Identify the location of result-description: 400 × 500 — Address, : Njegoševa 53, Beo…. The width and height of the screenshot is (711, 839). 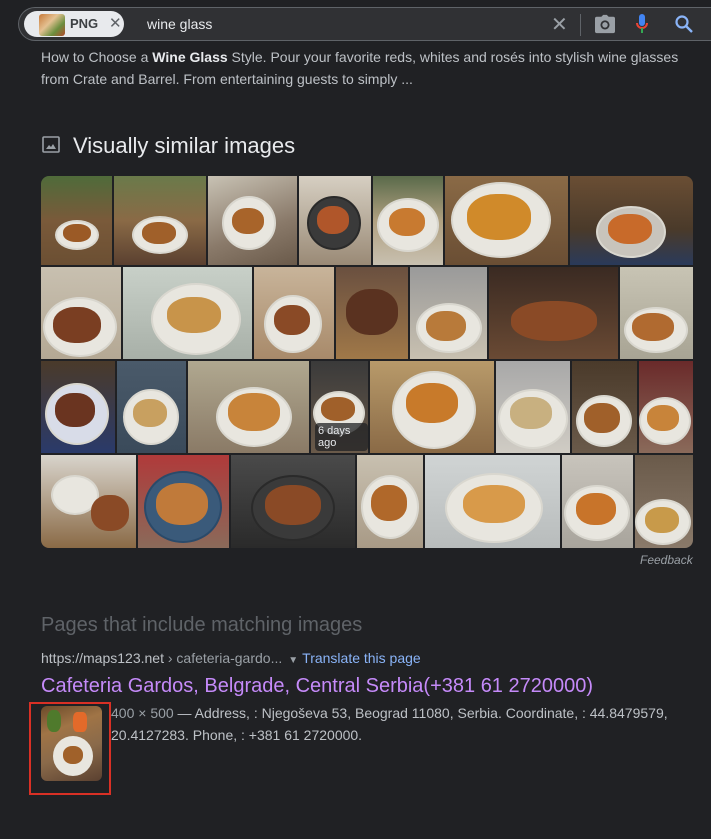
(391, 724).